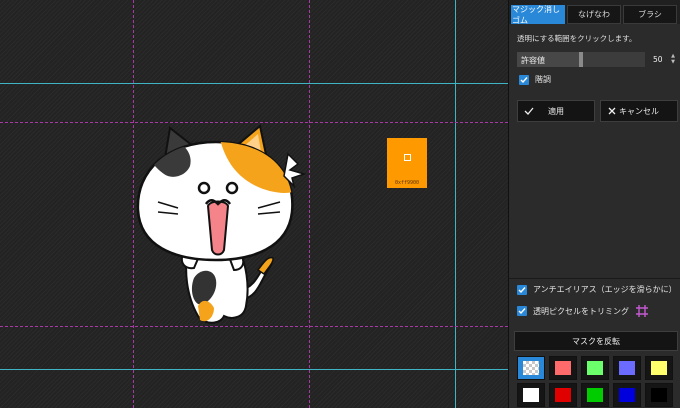 The height and width of the screenshot is (408, 680). What do you see at coordinates (605, 289) in the screenshot?
I see `antialias-label: アンチエイリアス（エッジを滑らかに）` at bounding box center [605, 289].